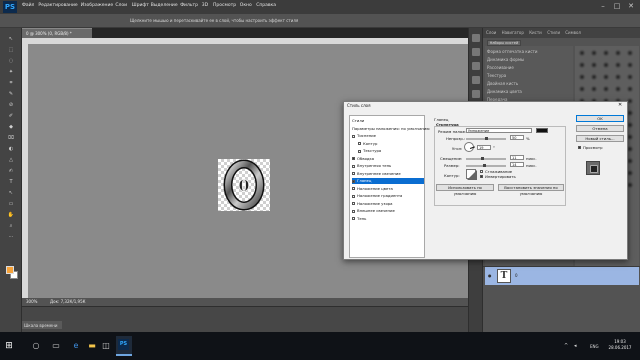 Image resolution: width=640 pixels, height=360 pixels. Describe the element at coordinates (482, 158) in the screenshot. I see `distance-slider-knob` at that location.